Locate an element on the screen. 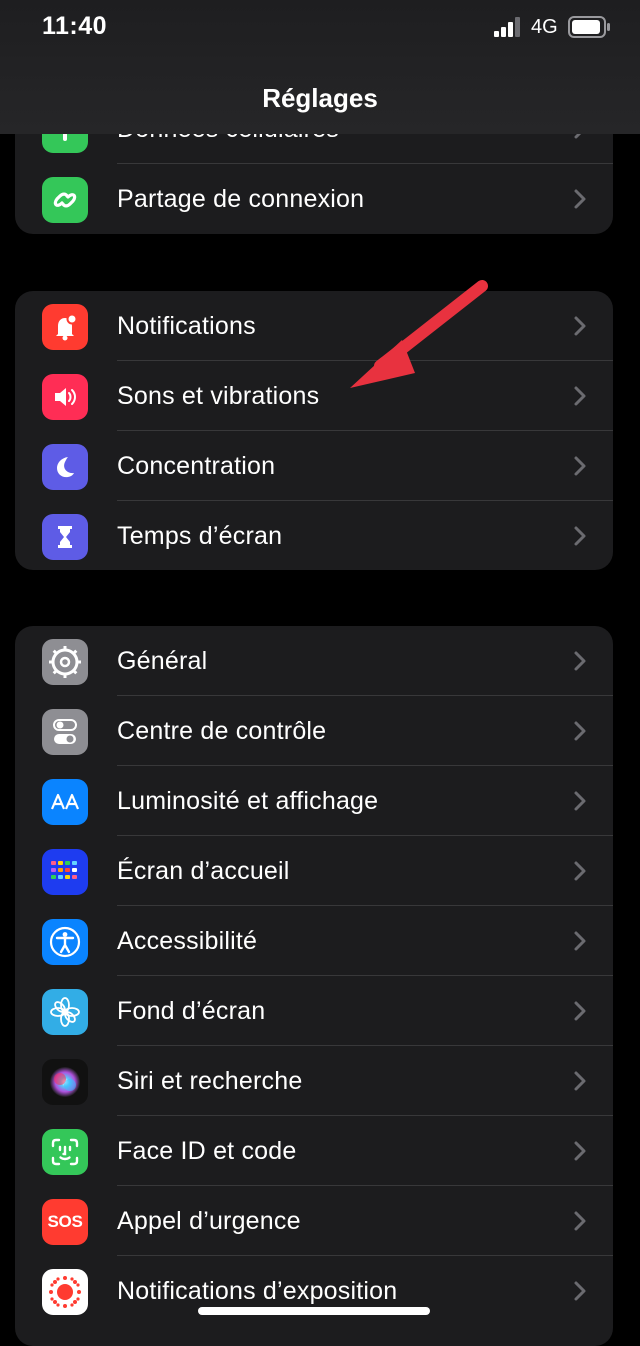 This screenshot has height=1346, width=640. settings-item-partage-de-connexion: Partage de connexion is located at coordinates (314, 199).